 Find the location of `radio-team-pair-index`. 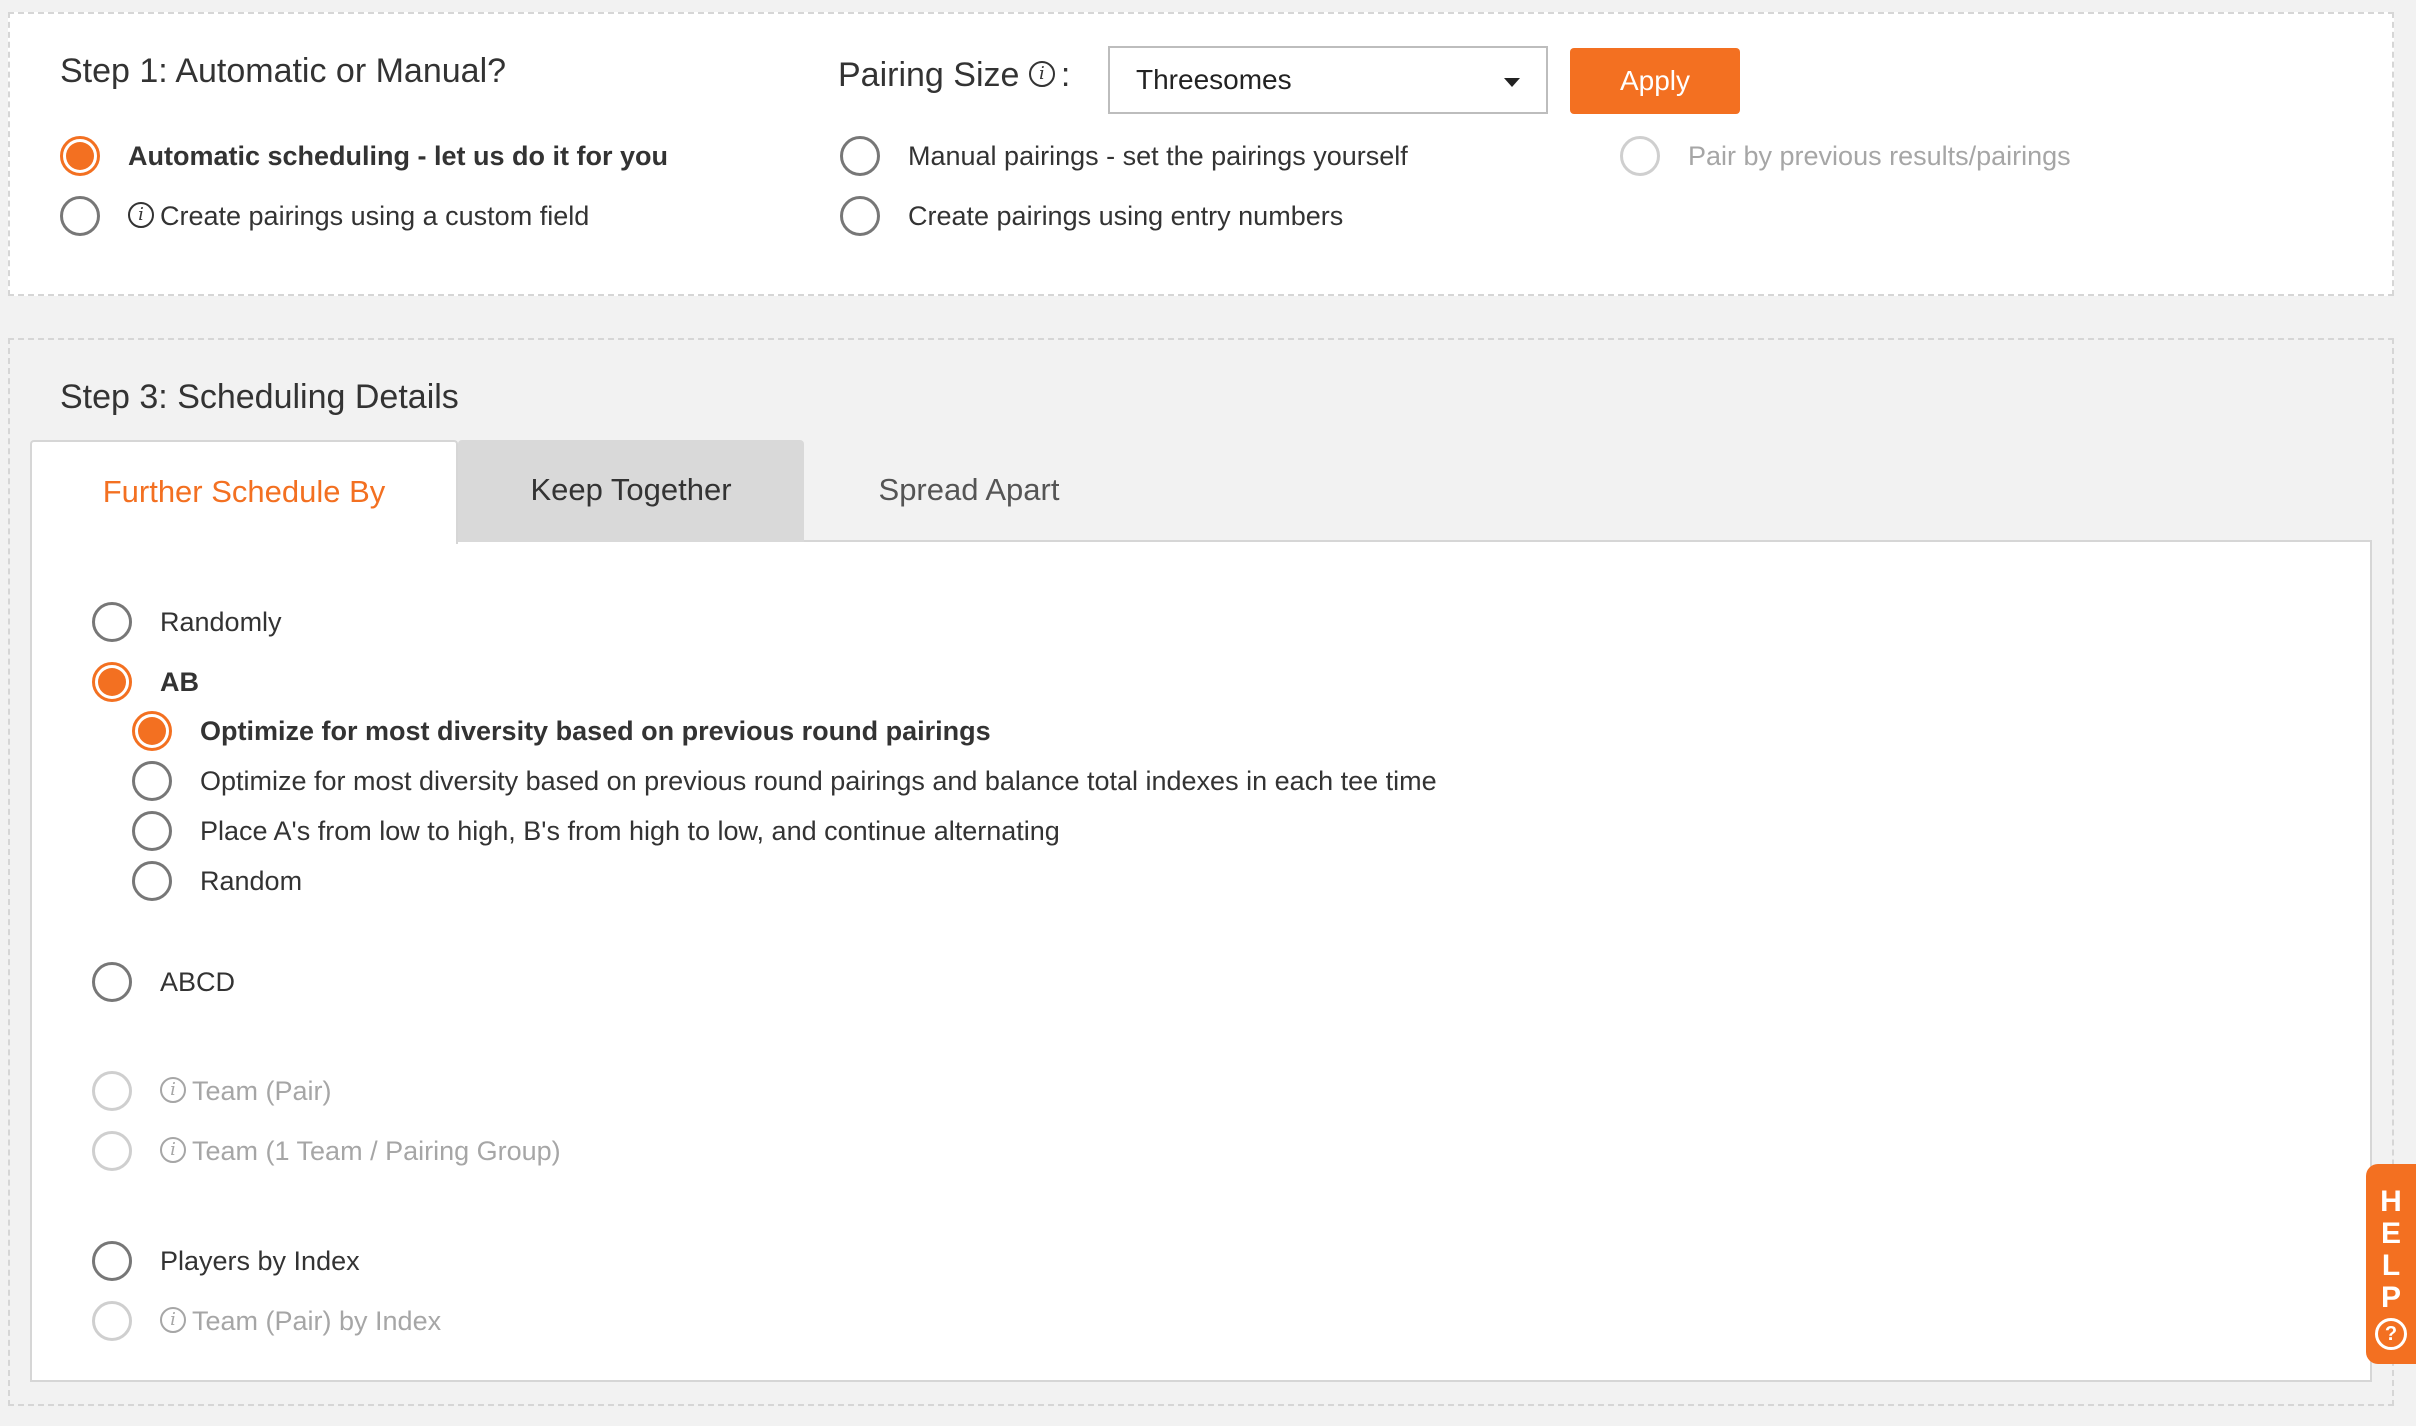

radio-team-pair-index is located at coordinates (112, 1321).